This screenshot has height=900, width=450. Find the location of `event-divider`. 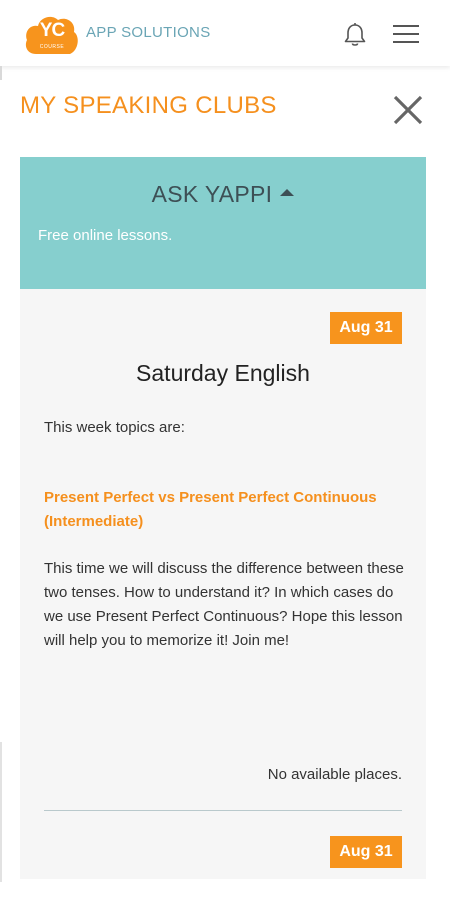

event-divider is located at coordinates (223, 810).